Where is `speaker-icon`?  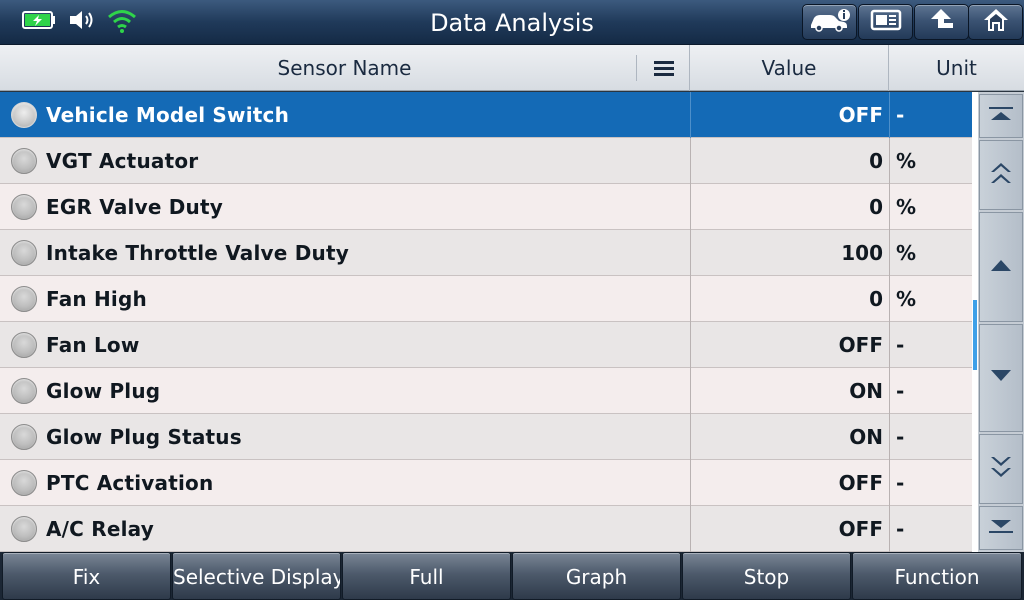 speaker-icon is located at coordinates (83, 22).